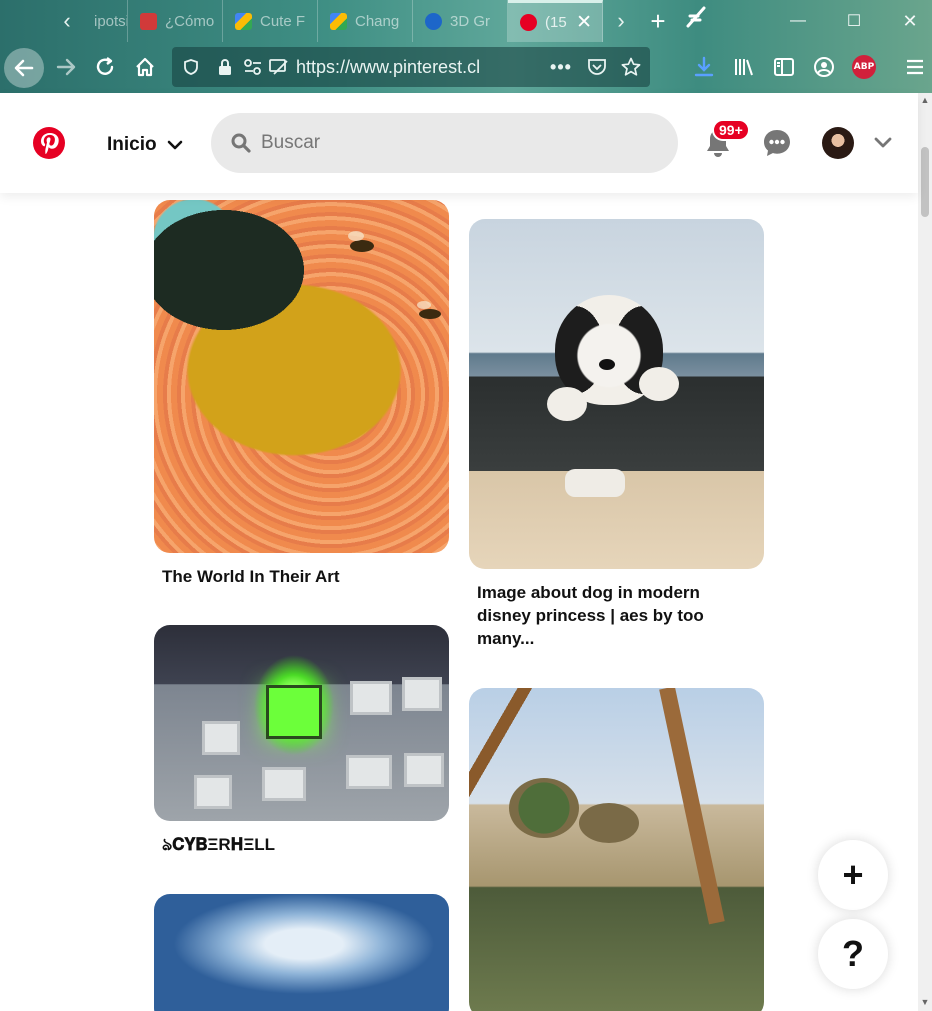 The height and width of the screenshot is (1011, 932). Describe the element at coordinates (621, 21) in the screenshot. I see `tabs-scroll-right-button: ›` at that location.